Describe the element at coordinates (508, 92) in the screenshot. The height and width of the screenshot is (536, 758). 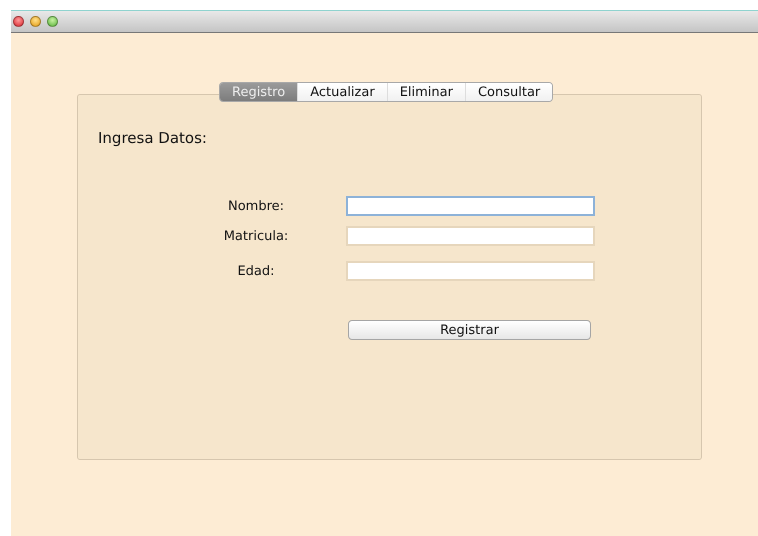
I see `tab: Consultar` at that location.